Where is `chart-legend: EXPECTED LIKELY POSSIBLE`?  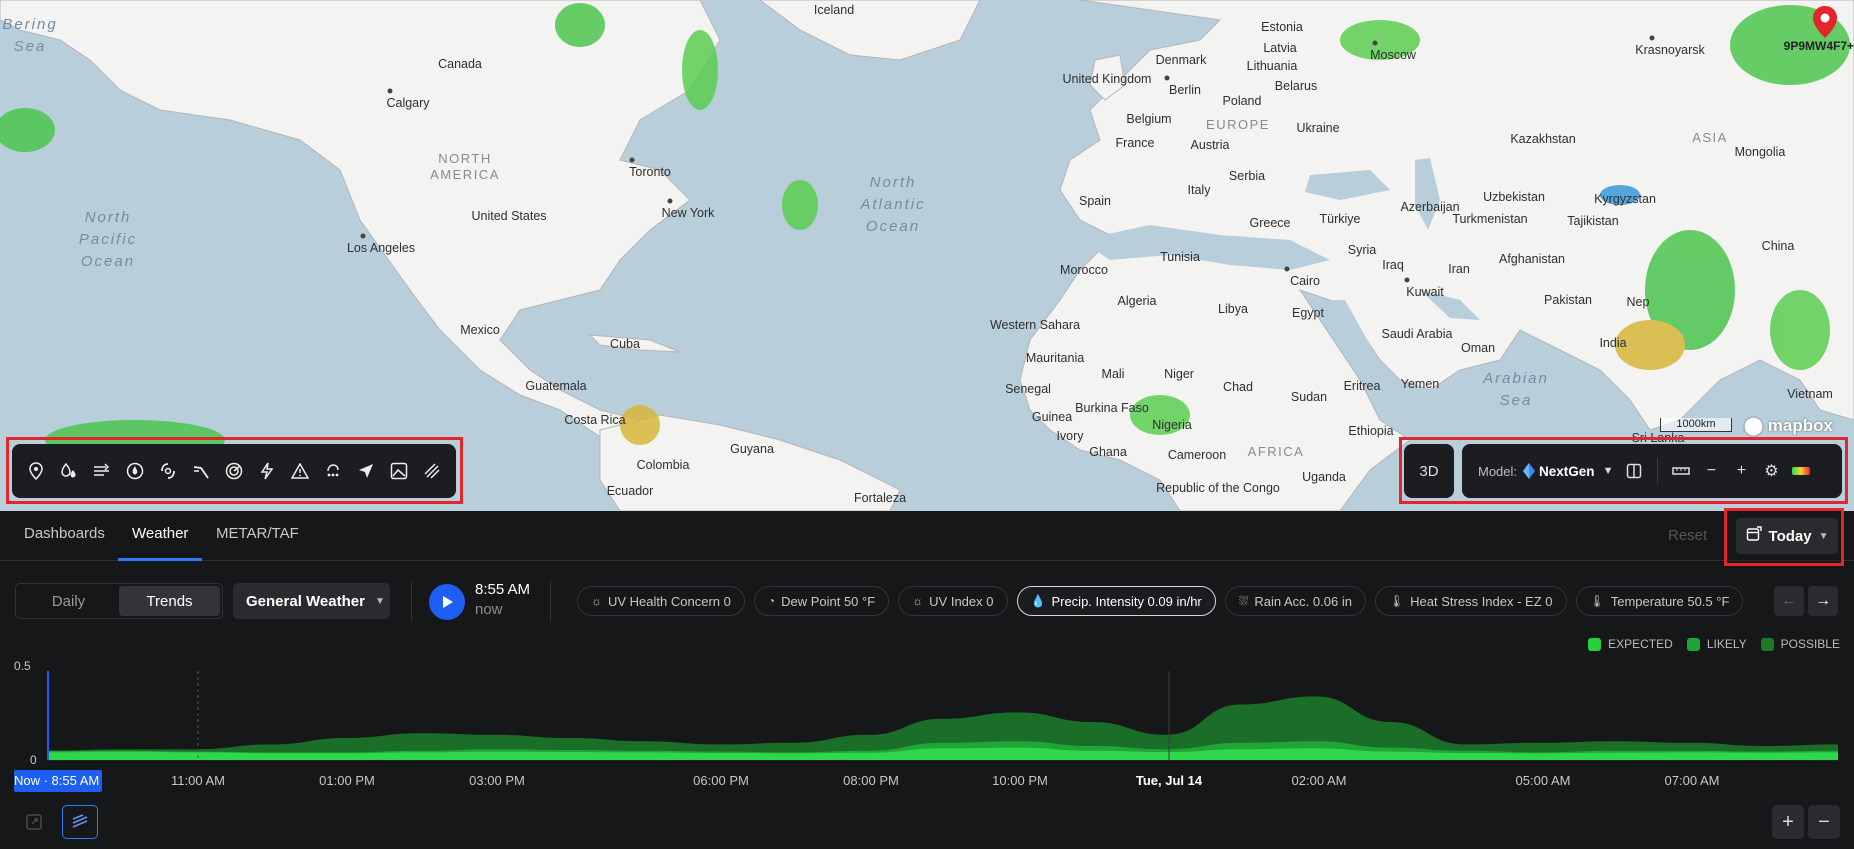 chart-legend: EXPECTED LIKELY POSSIBLE is located at coordinates (1714, 644).